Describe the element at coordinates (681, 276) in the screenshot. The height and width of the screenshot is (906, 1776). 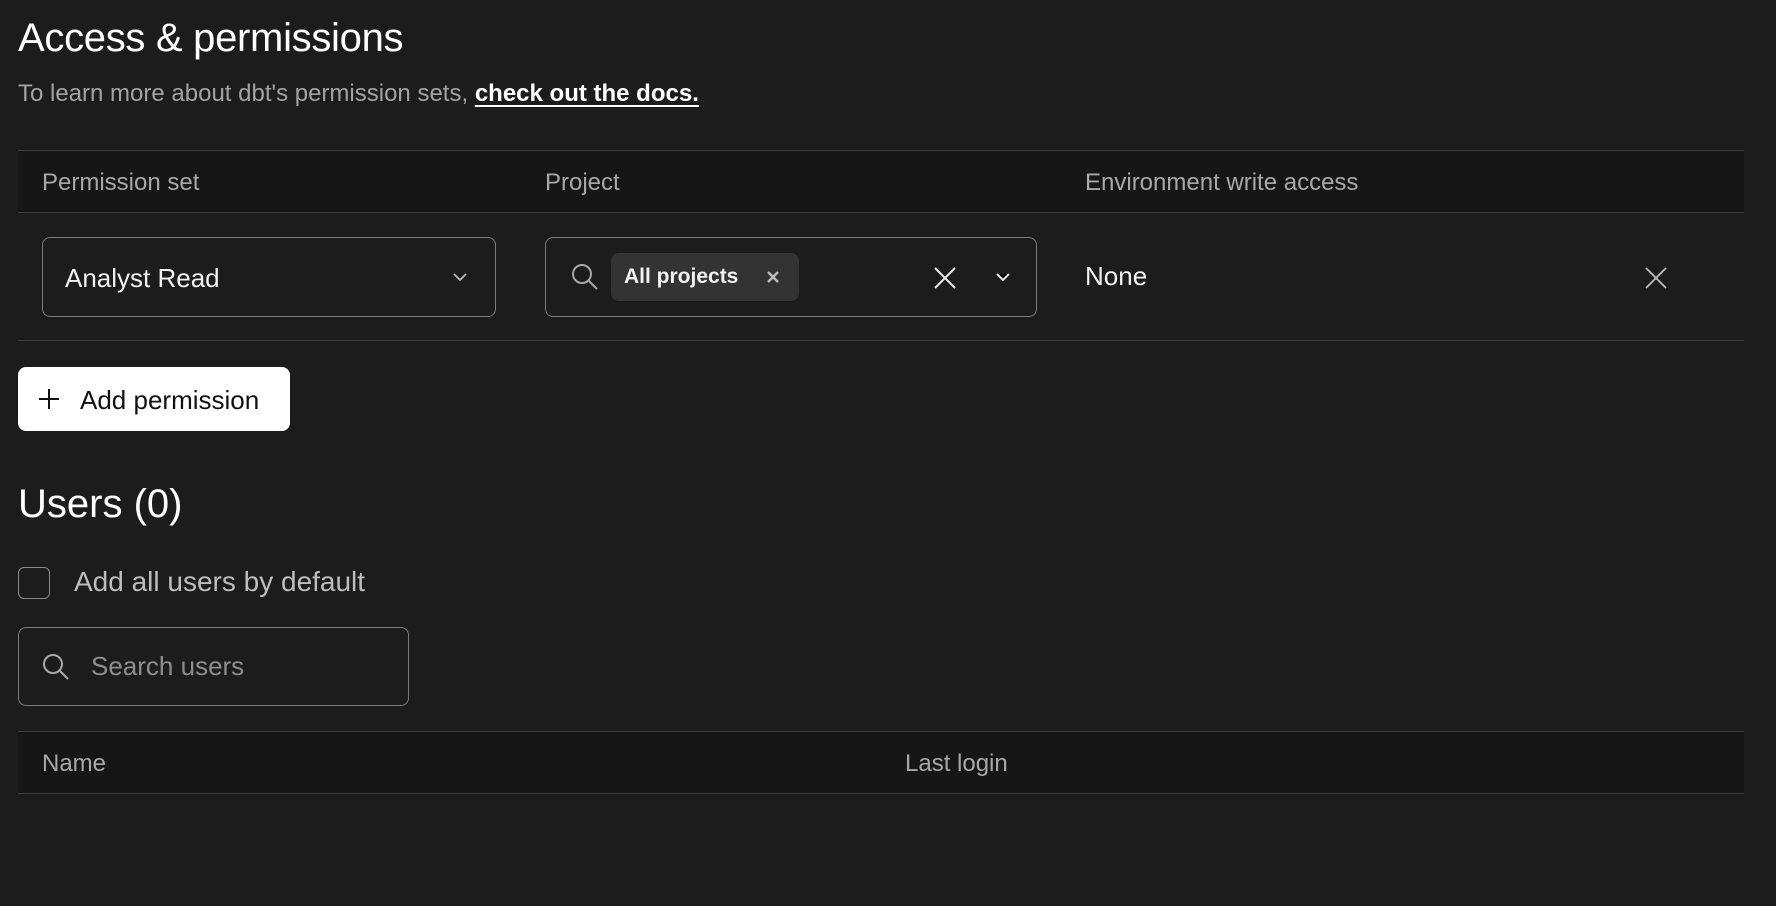
I see `project-tag-label: All projects` at that location.